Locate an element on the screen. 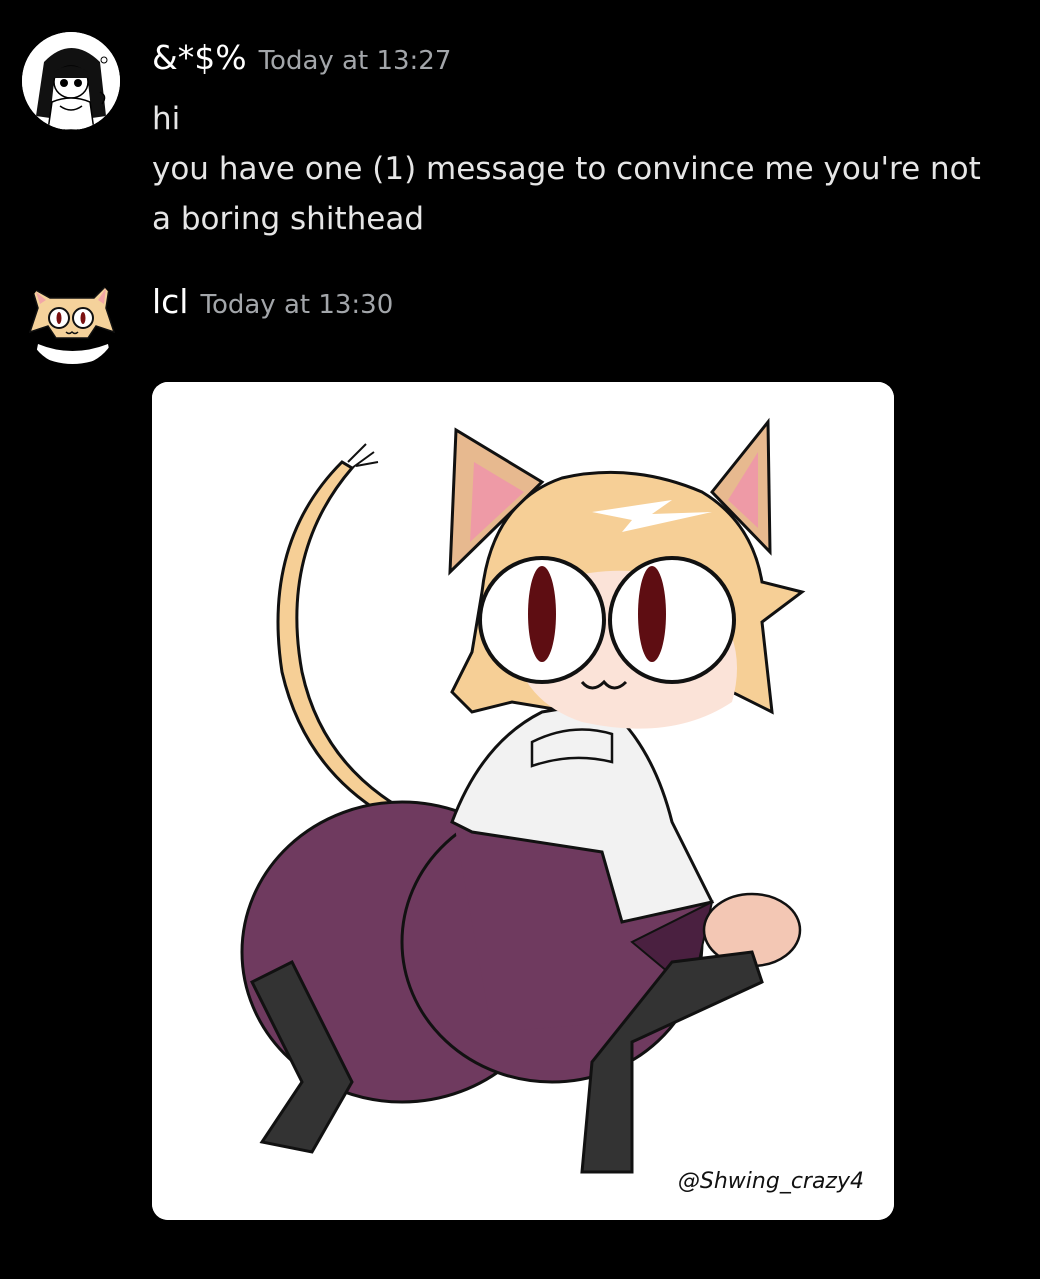 This screenshot has width=1040, height=1279. anime-girl-avatar-icon is located at coordinates (71, 81).